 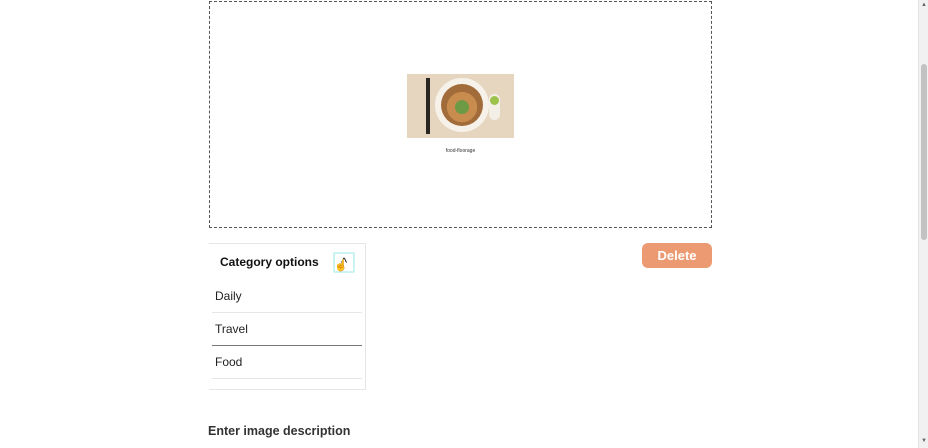 I want to click on lime-shape, so click(x=494, y=100).